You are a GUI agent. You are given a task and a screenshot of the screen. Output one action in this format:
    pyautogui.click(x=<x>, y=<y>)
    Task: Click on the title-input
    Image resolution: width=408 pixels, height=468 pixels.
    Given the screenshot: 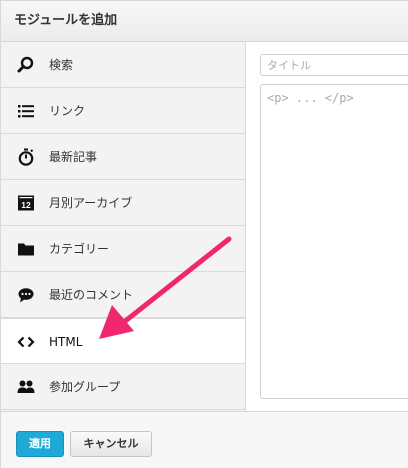 What is the action you would take?
    pyautogui.click(x=334, y=65)
    